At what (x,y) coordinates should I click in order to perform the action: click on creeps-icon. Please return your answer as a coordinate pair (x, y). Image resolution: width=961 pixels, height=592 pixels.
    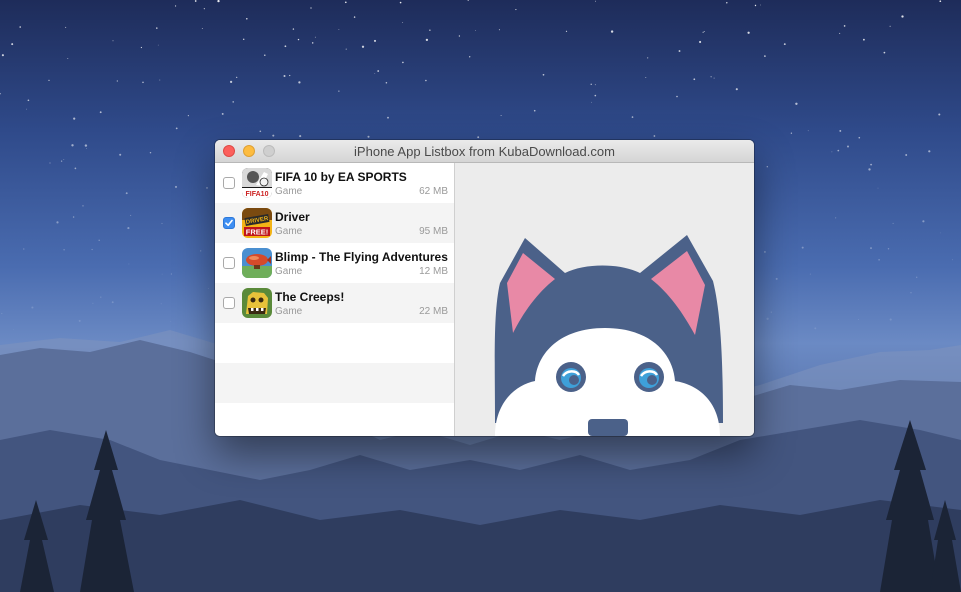
    Looking at the image, I should click on (257, 303).